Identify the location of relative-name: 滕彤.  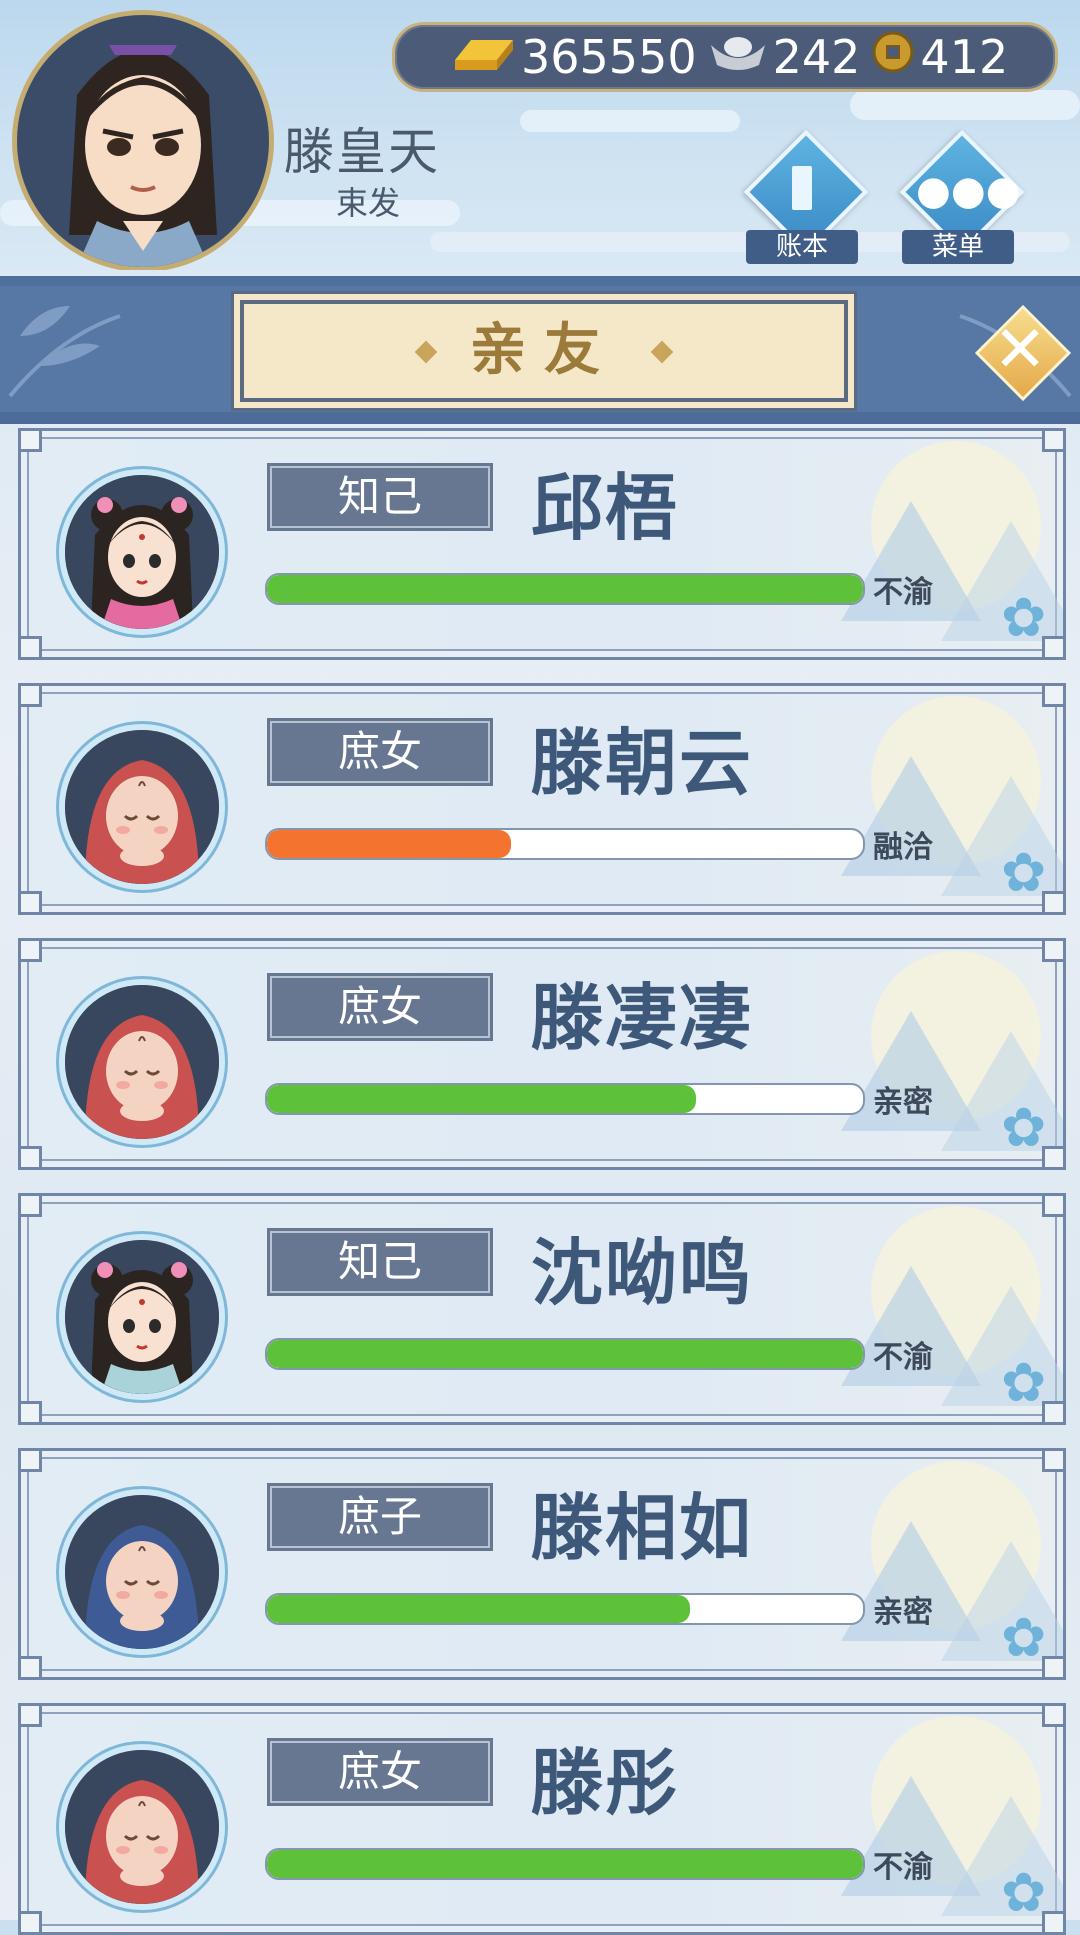
(605, 1783).